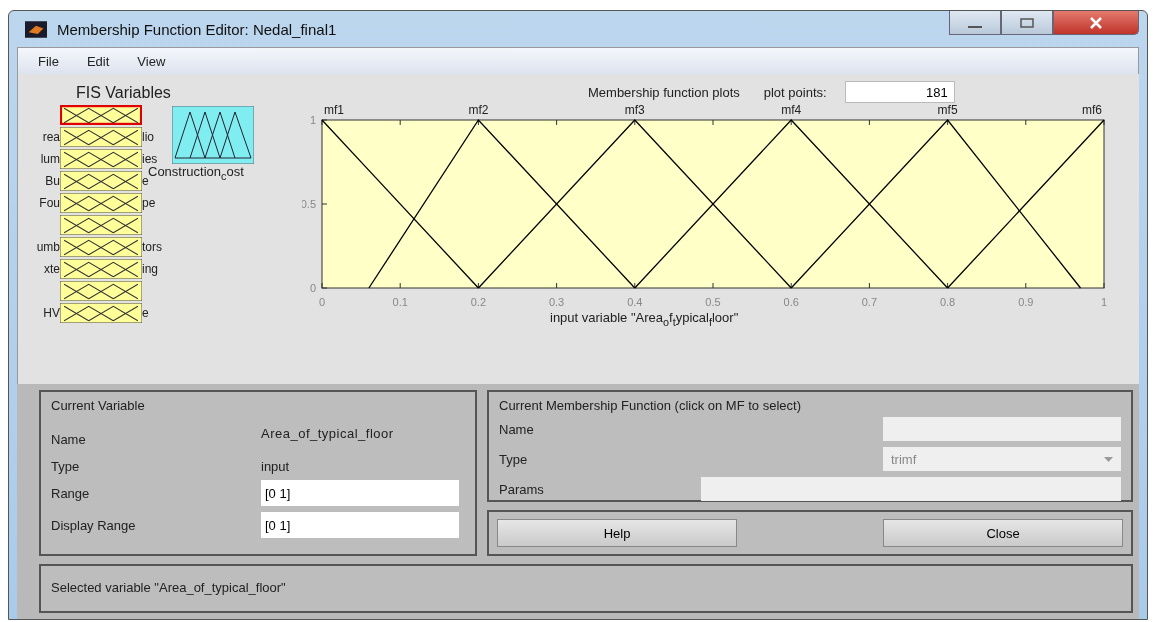 This screenshot has width=1156, height=622. I want to click on tick-label: 0.9, so click(1026, 302).